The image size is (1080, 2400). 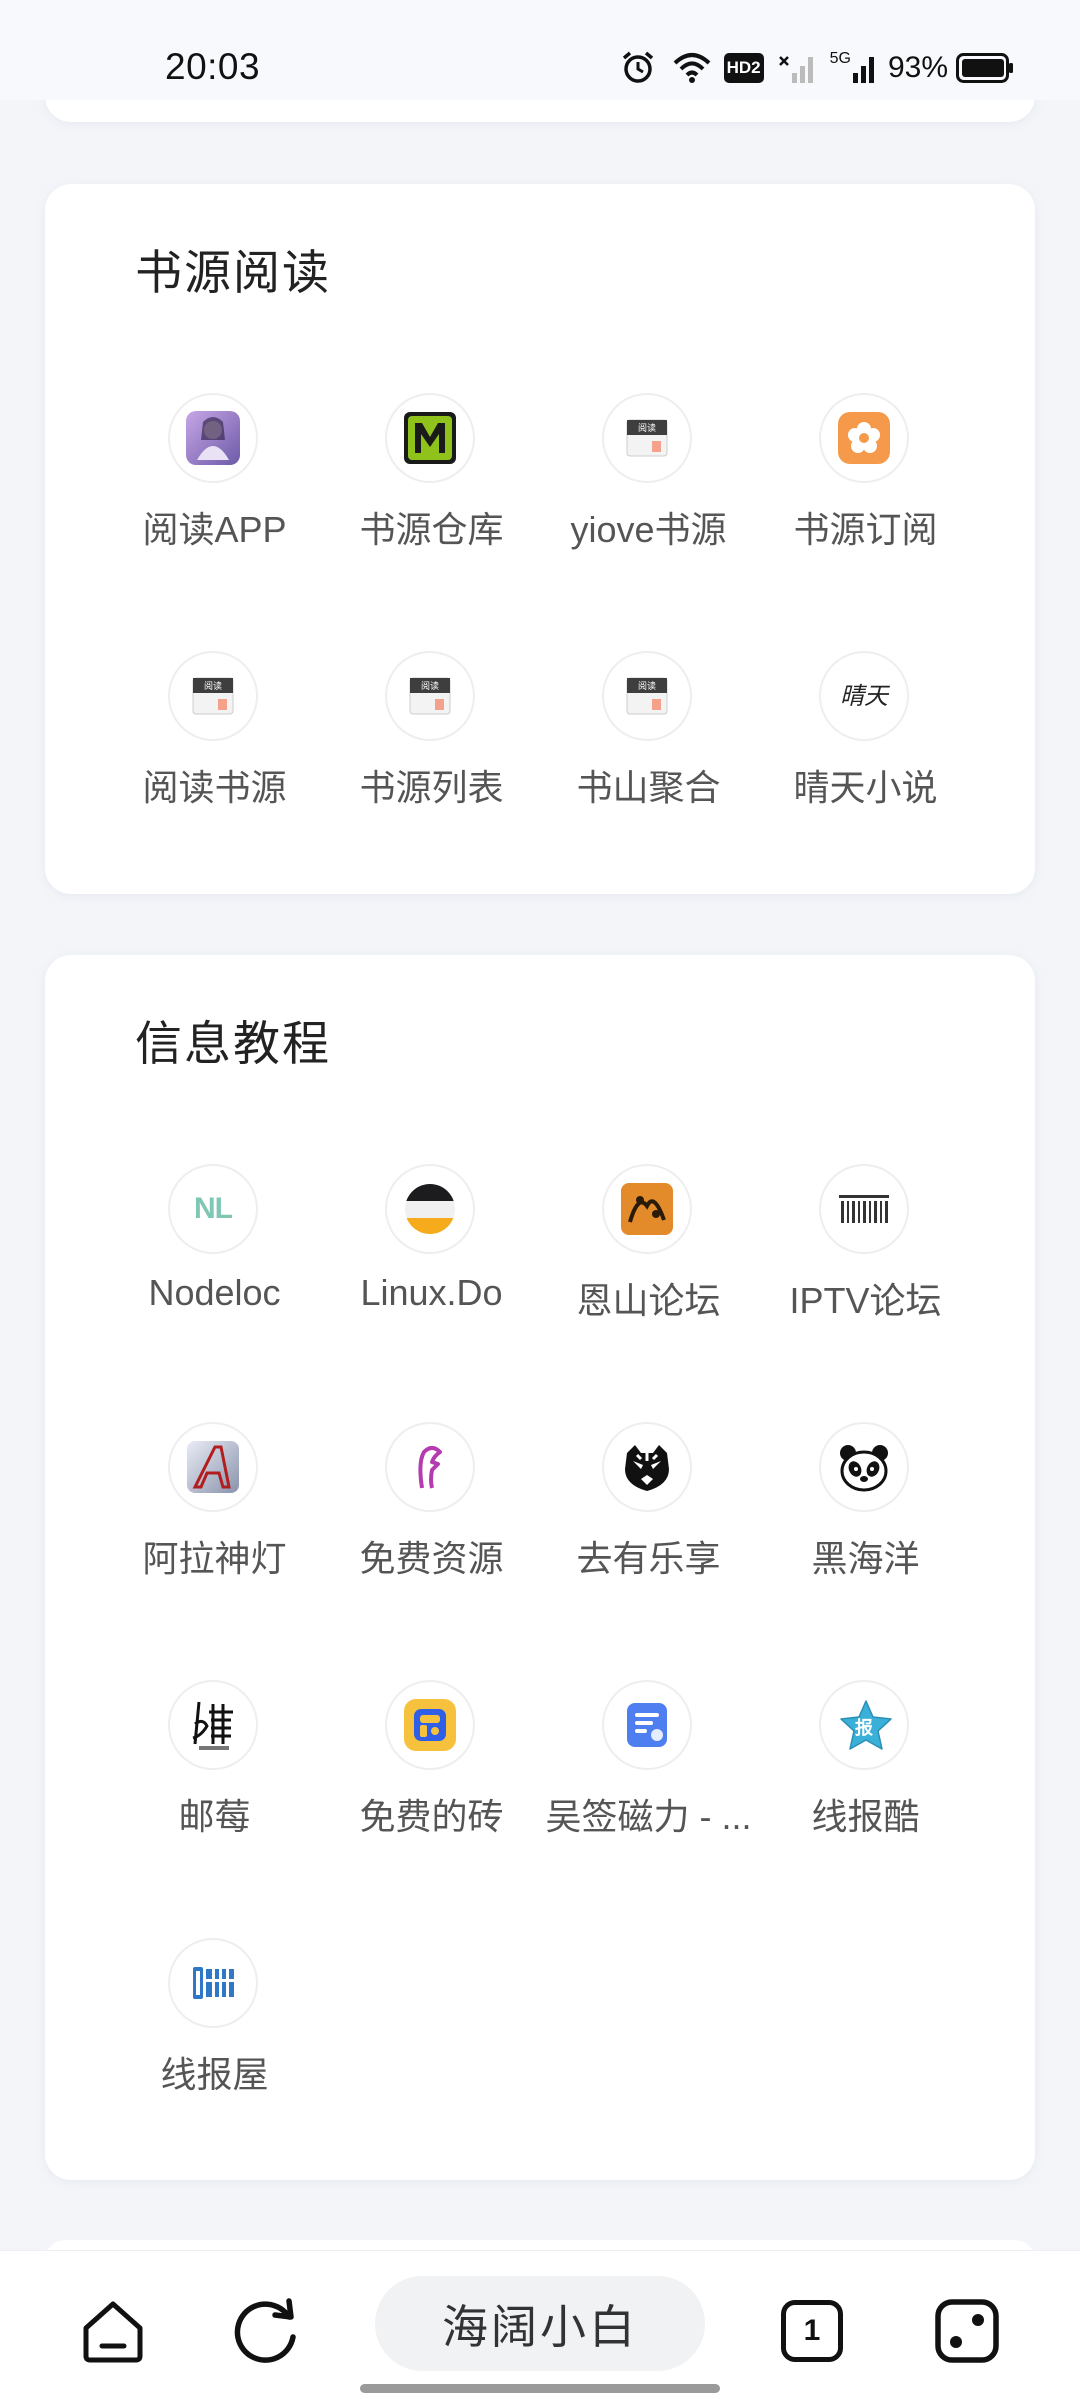 I want to click on item-label: Linux.Do, so click(x=431, y=1292).